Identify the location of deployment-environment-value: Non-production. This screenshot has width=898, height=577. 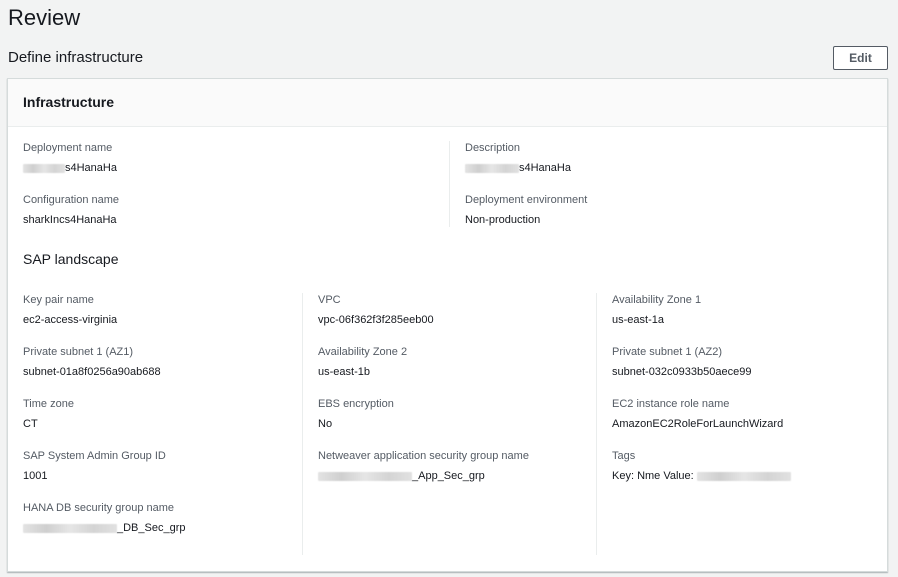
(503, 220).